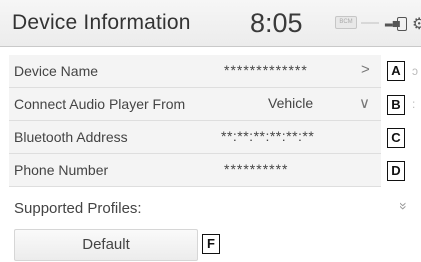  Describe the element at coordinates (100, 104) in the screenshot. I see `connect-audio-player-label: Connect Audio Player From` at that location.